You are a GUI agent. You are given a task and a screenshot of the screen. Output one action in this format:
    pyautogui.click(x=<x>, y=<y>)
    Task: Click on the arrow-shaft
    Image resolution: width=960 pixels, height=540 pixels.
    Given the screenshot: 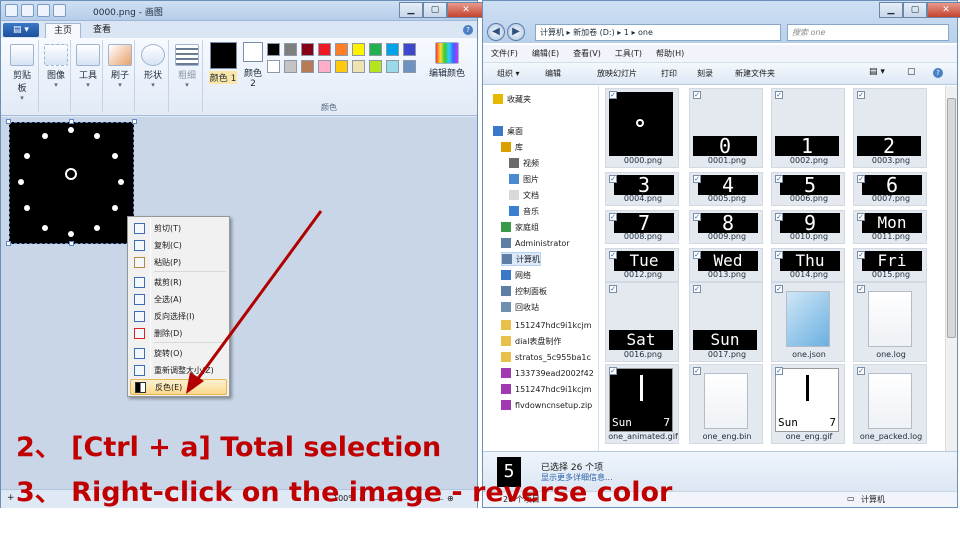 What is the action you would take?
    pyautogui.click(x=257, y=297)
    